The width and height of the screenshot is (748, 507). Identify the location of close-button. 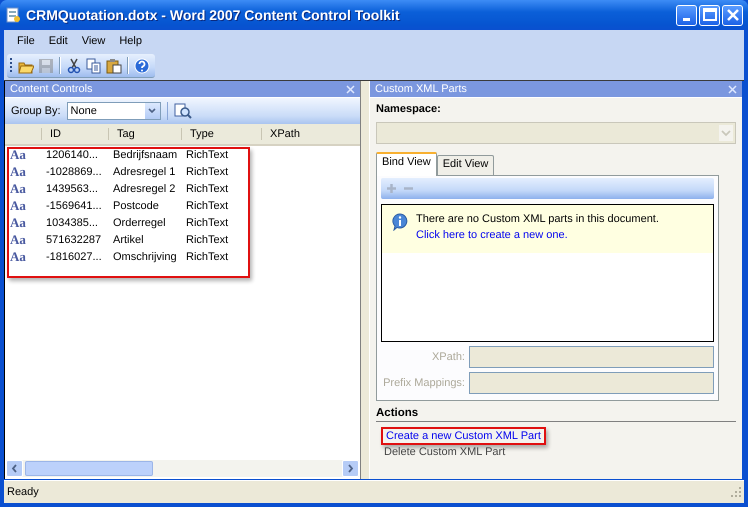
(732, 15).